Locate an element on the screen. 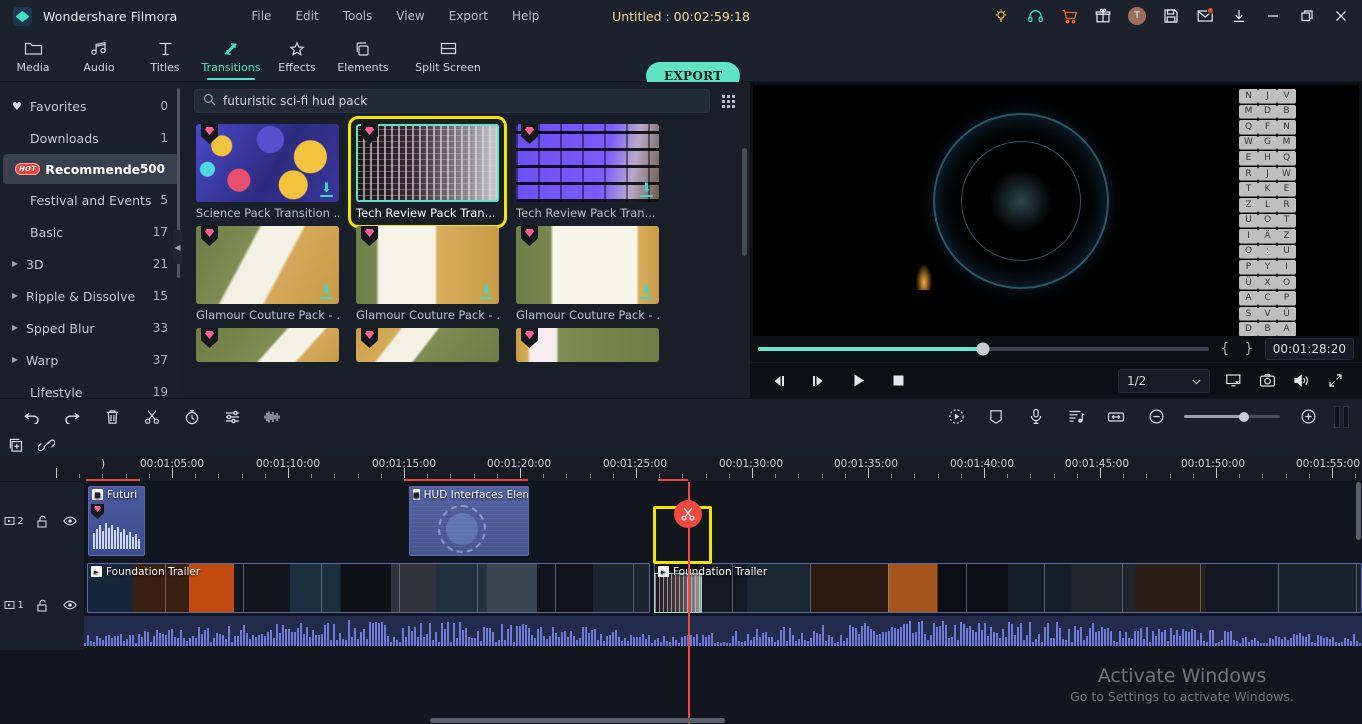  cart-icon is located at coordinates (1069, 16).